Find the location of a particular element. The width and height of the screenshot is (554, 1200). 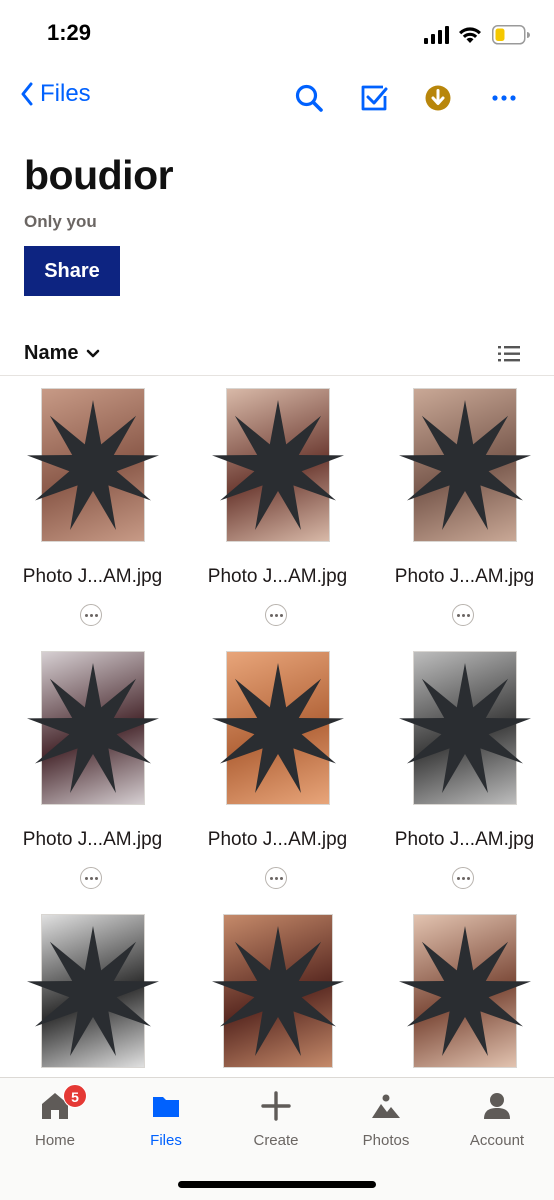

status-icons is located at coordinates (478, 34).